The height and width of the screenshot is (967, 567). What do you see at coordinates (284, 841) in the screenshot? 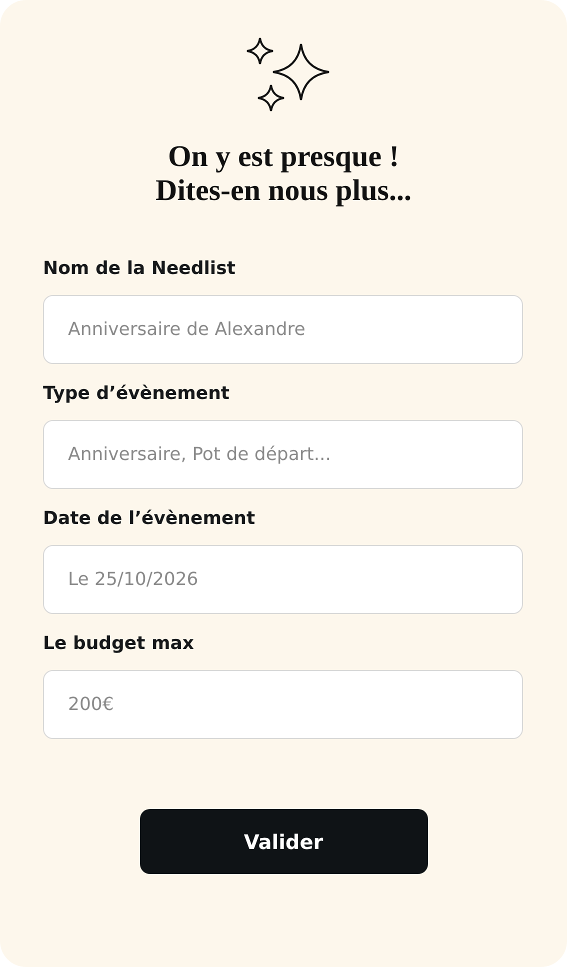
I see `submit-button: Valider` at bounding box center [284, 841].